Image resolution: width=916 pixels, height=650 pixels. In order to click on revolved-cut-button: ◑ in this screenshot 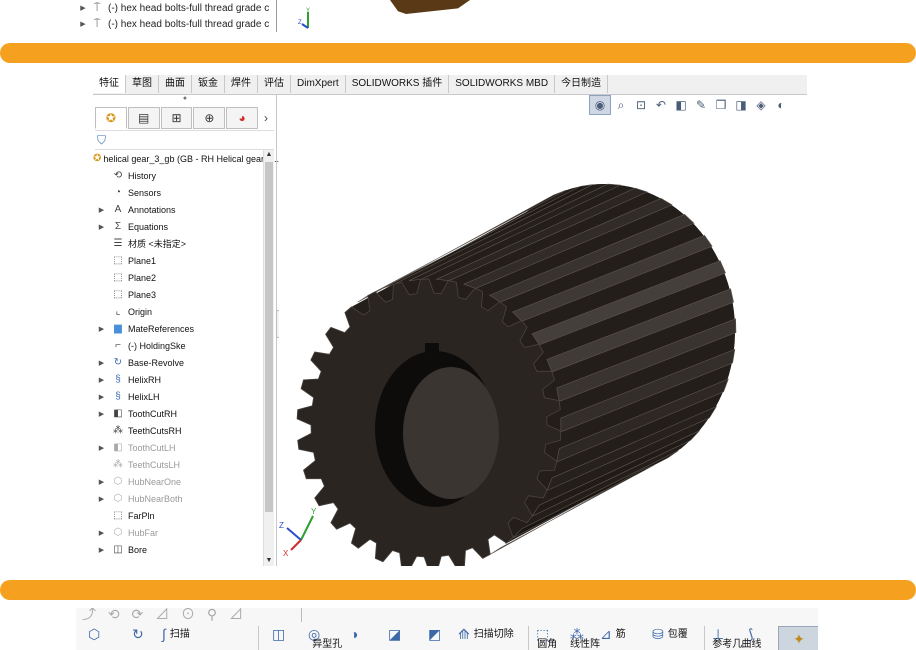, I will do `click(356, 637)`.